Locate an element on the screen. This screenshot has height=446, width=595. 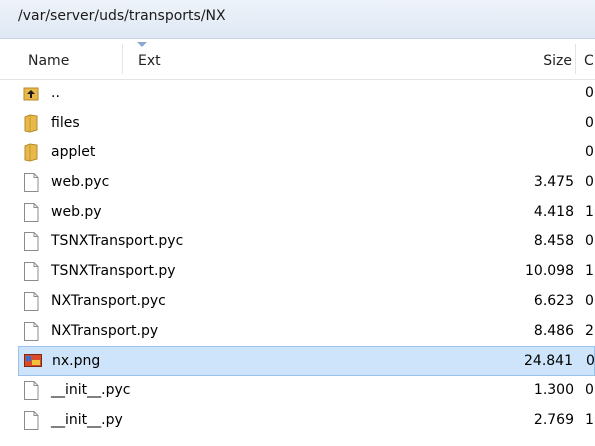
file-name: TSNXTransport.pyc is located at coordinates (117, 241).